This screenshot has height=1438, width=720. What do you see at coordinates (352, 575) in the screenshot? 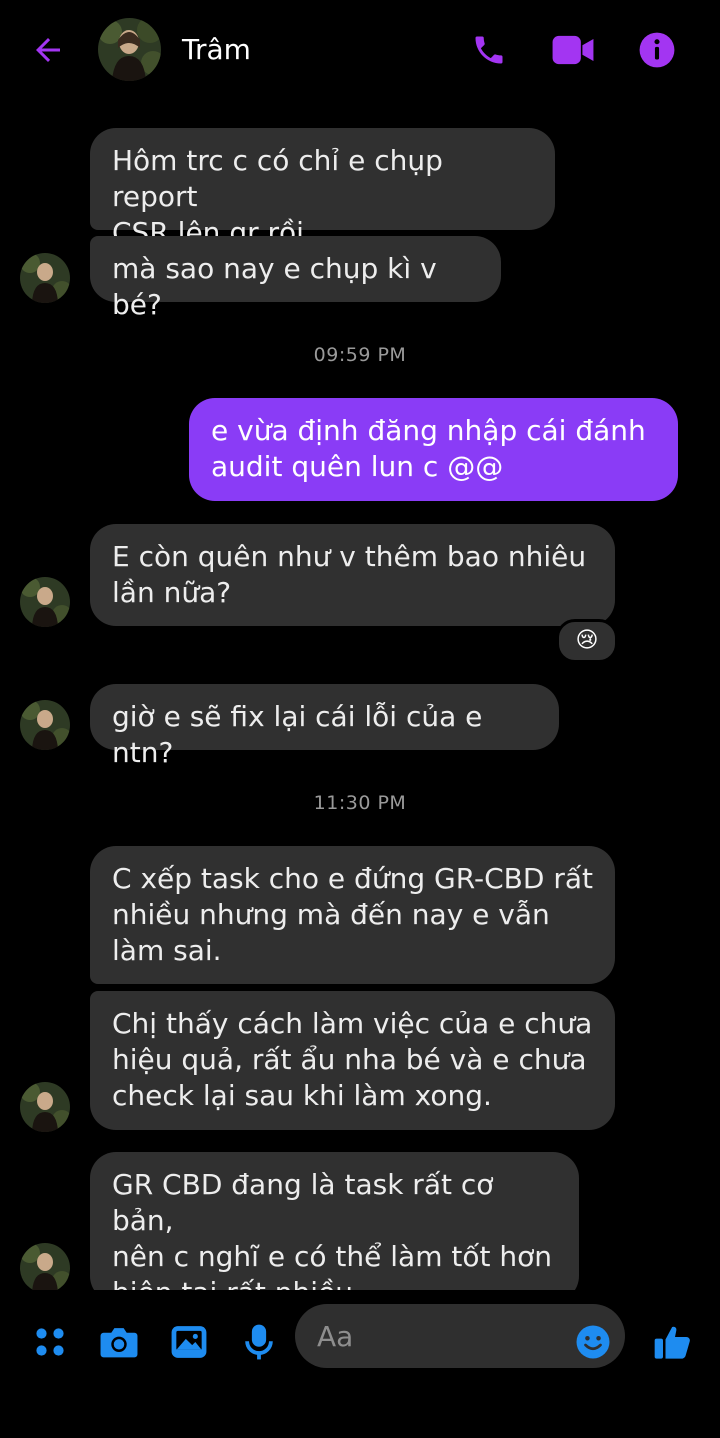
I see `message-received: E còn quên như v thêm bao nhiêu lần nữa?` at bounding box center [352, 575].